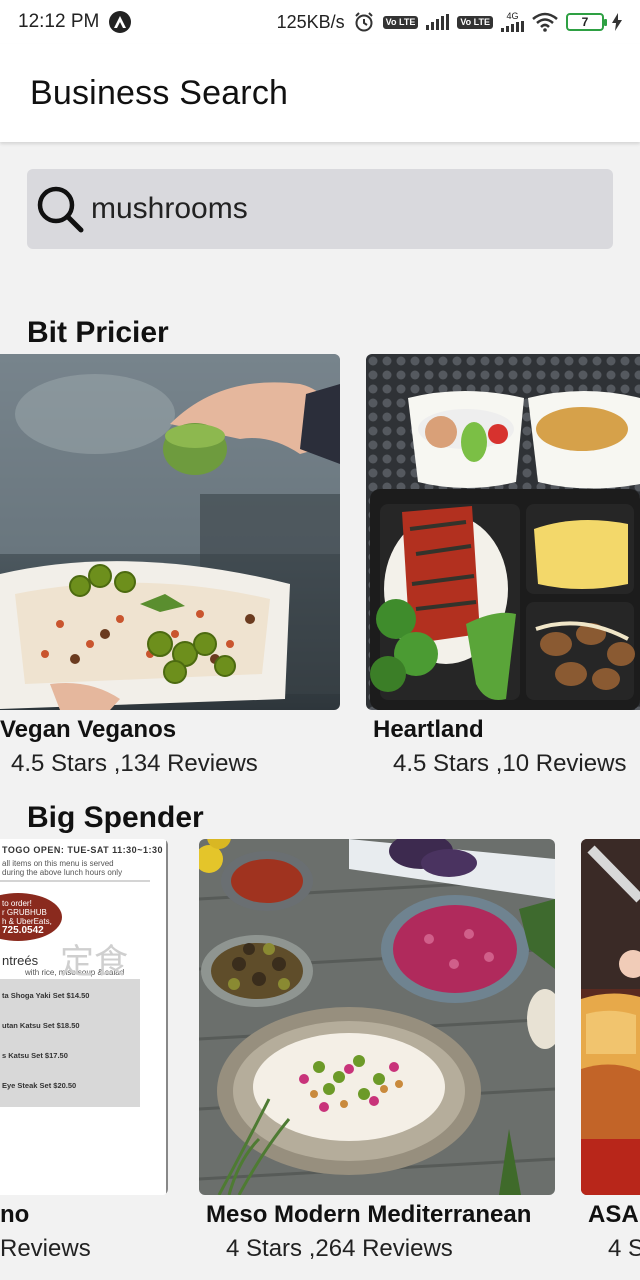 This screenshot has width=640, height=1280. What do you see at coordinates (45, 1248) in the screenshot?
I see `business-rating-reviews: Reviews` at bounding box center [45, 1248].